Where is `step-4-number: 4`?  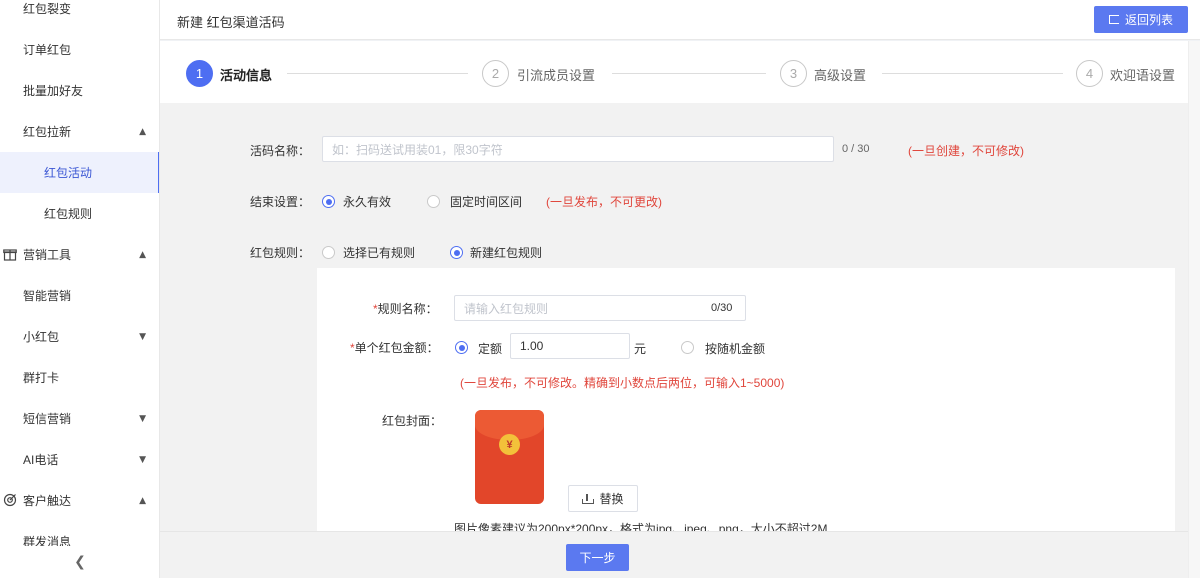
step-4-number: 4 is located at coordinates (1089, 73).